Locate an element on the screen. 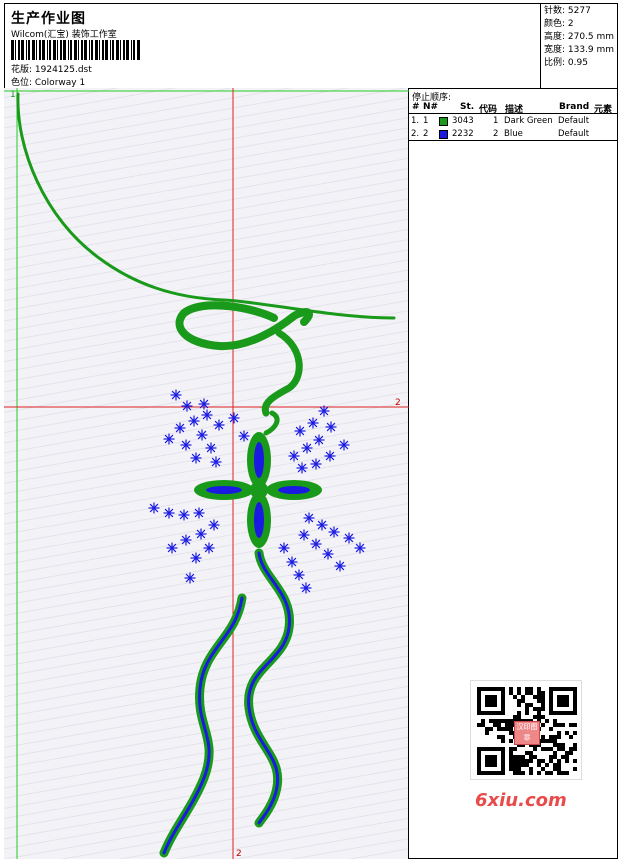 Image resolution: width=620 pixels, height=861 pixels. col-description: 描述 is located at coordinates (514, 110).